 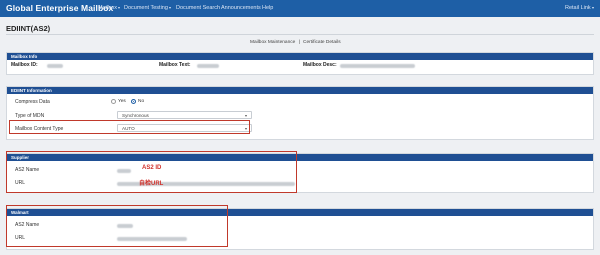 What do you see at coordinates (580, 8) in the screenshot?
I see `user-menu: Retail Link` at bounding box center [580, 8].